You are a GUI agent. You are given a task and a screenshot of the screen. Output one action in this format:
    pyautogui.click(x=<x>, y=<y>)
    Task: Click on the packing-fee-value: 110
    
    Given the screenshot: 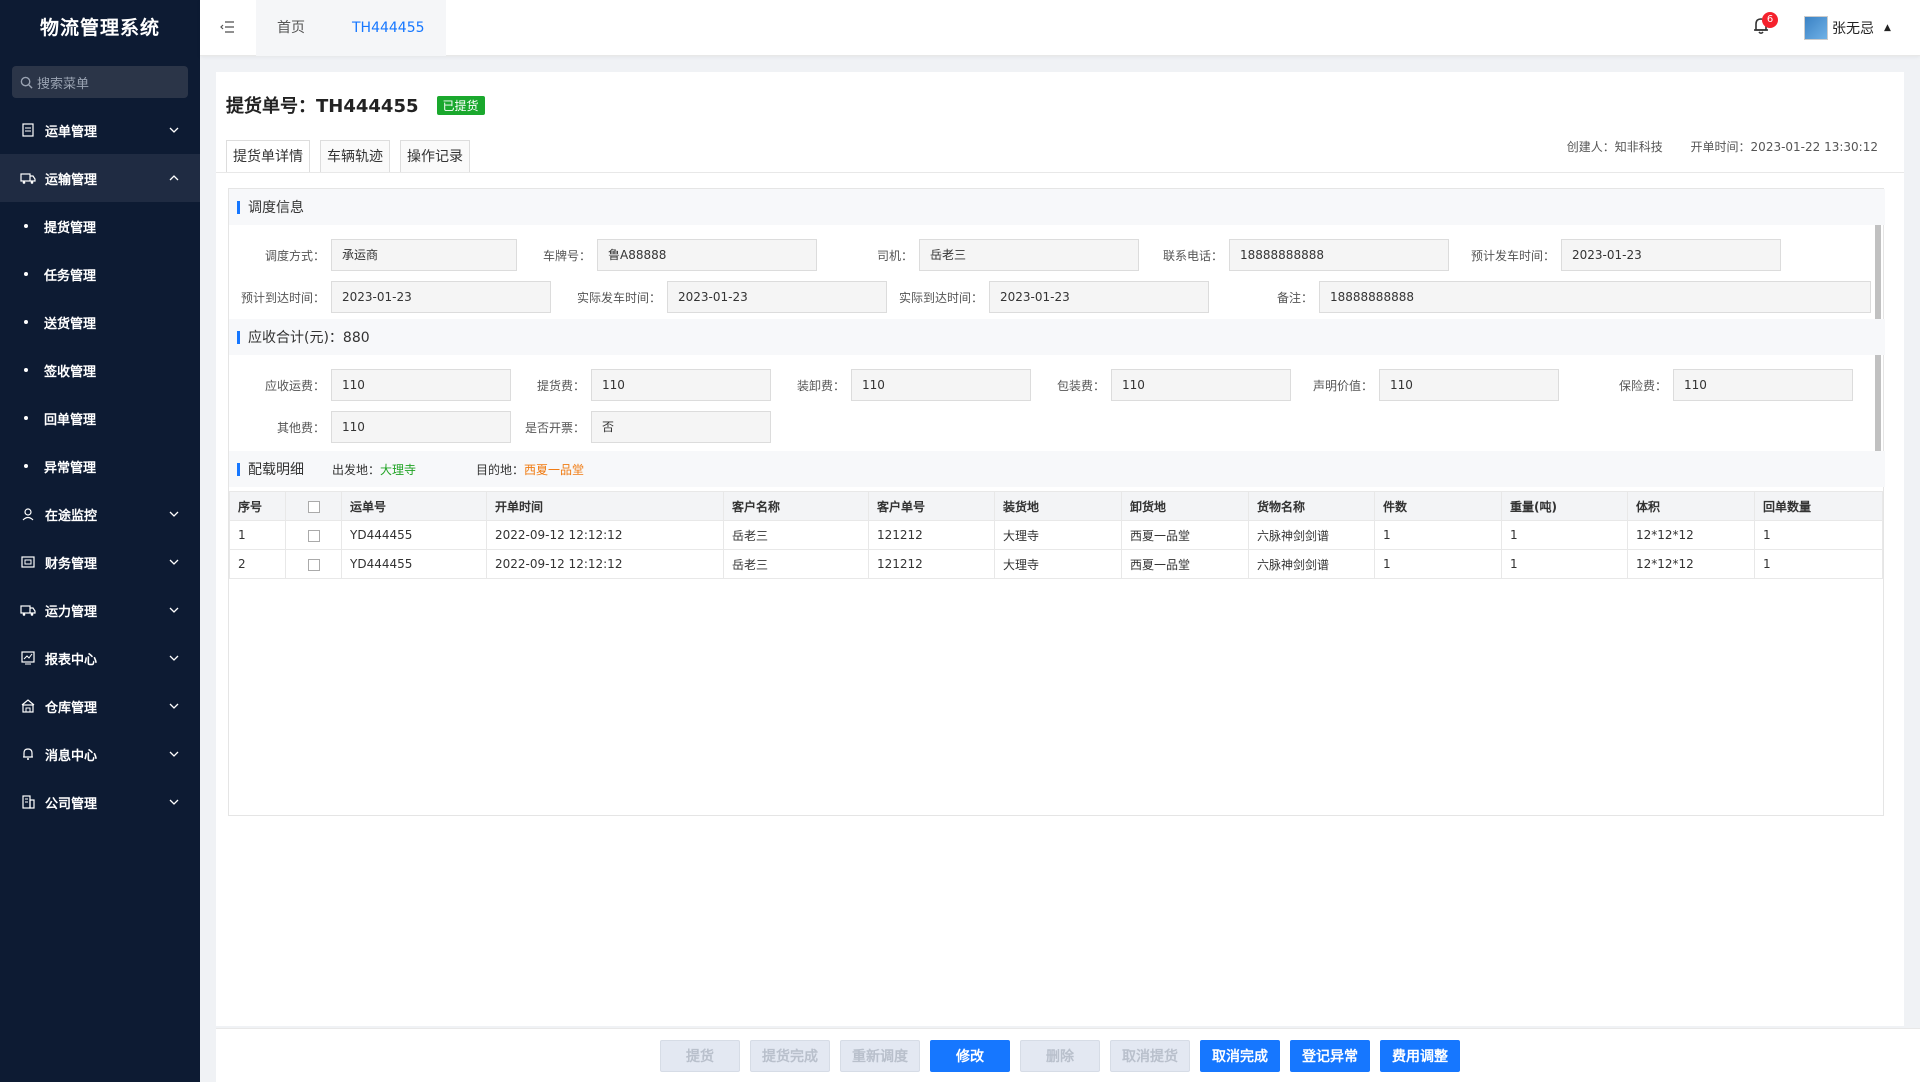 What is the action you would take?
    pyautogui.click(x=1201, y=385)
    